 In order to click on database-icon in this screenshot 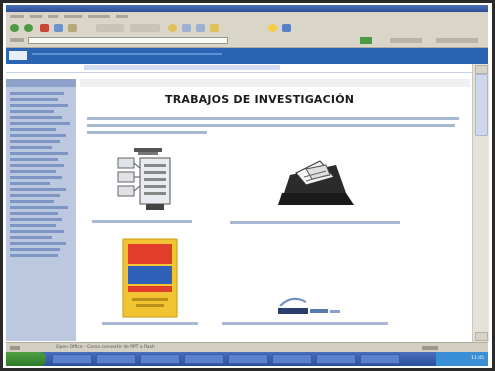, I will do `click(144, 179)`.